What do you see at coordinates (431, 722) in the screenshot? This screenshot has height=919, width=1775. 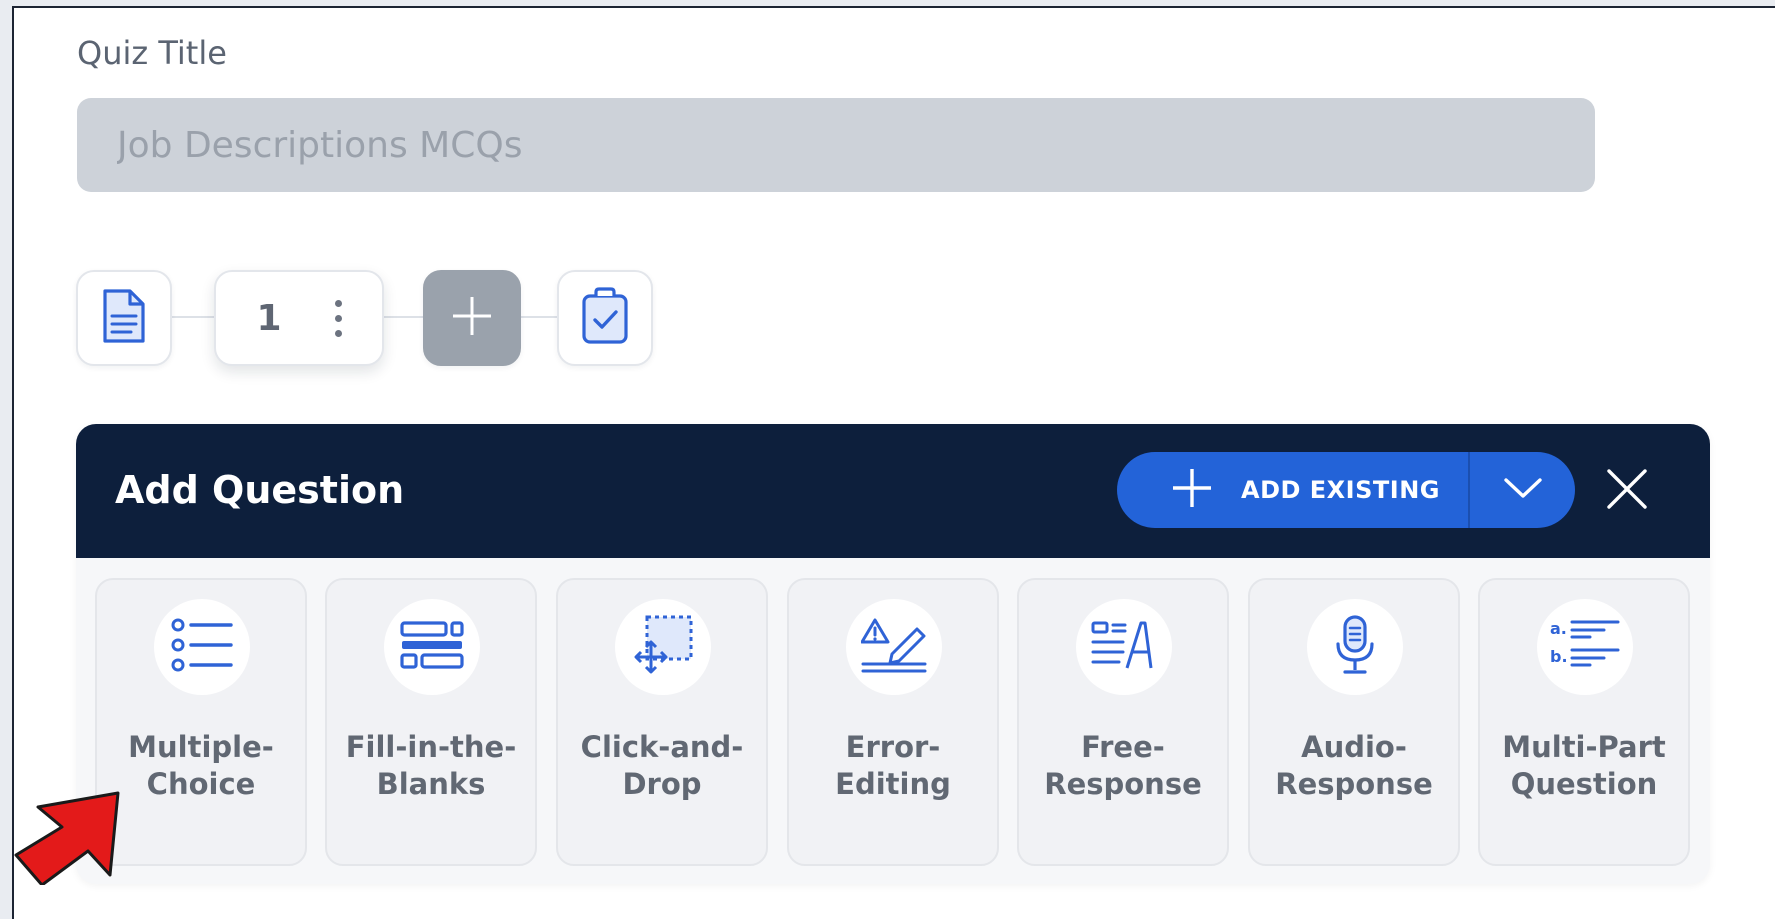 I see `question-type-fill-in-the-blanks: Fill-in-the- Blanks` at bounding box center [431, 722].